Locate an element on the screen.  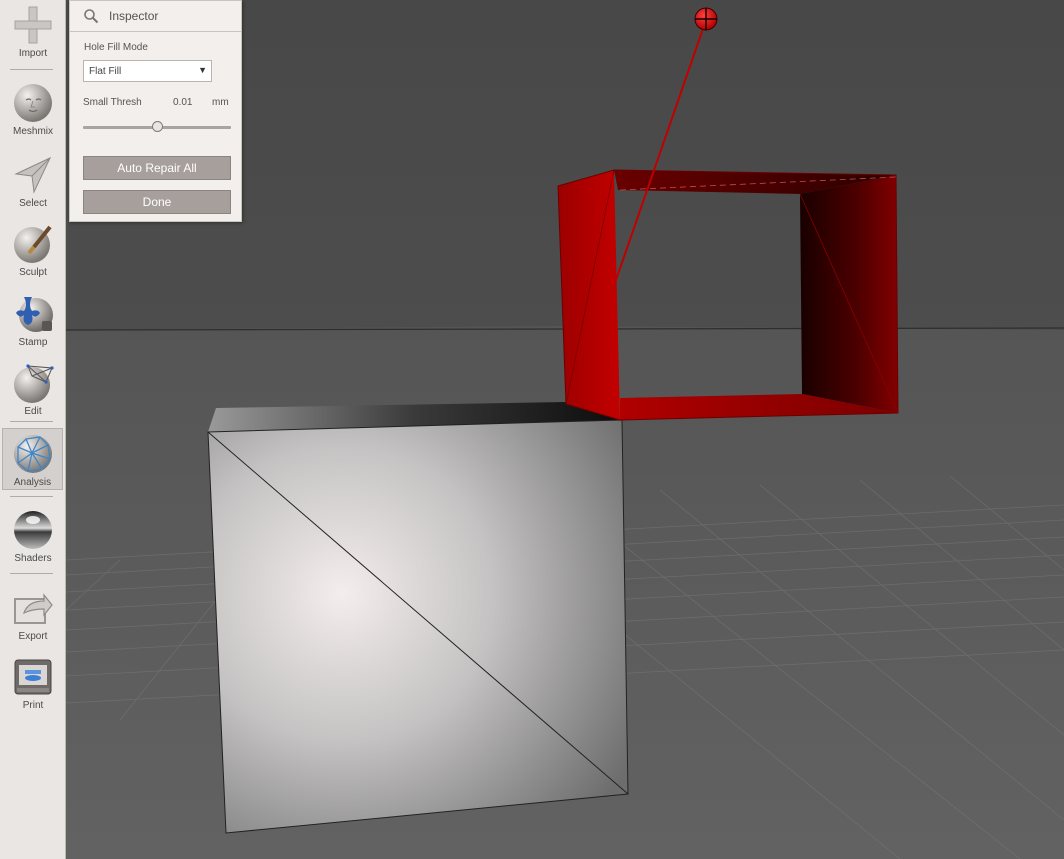
print-label: Print is located at coordinates (33, 705).